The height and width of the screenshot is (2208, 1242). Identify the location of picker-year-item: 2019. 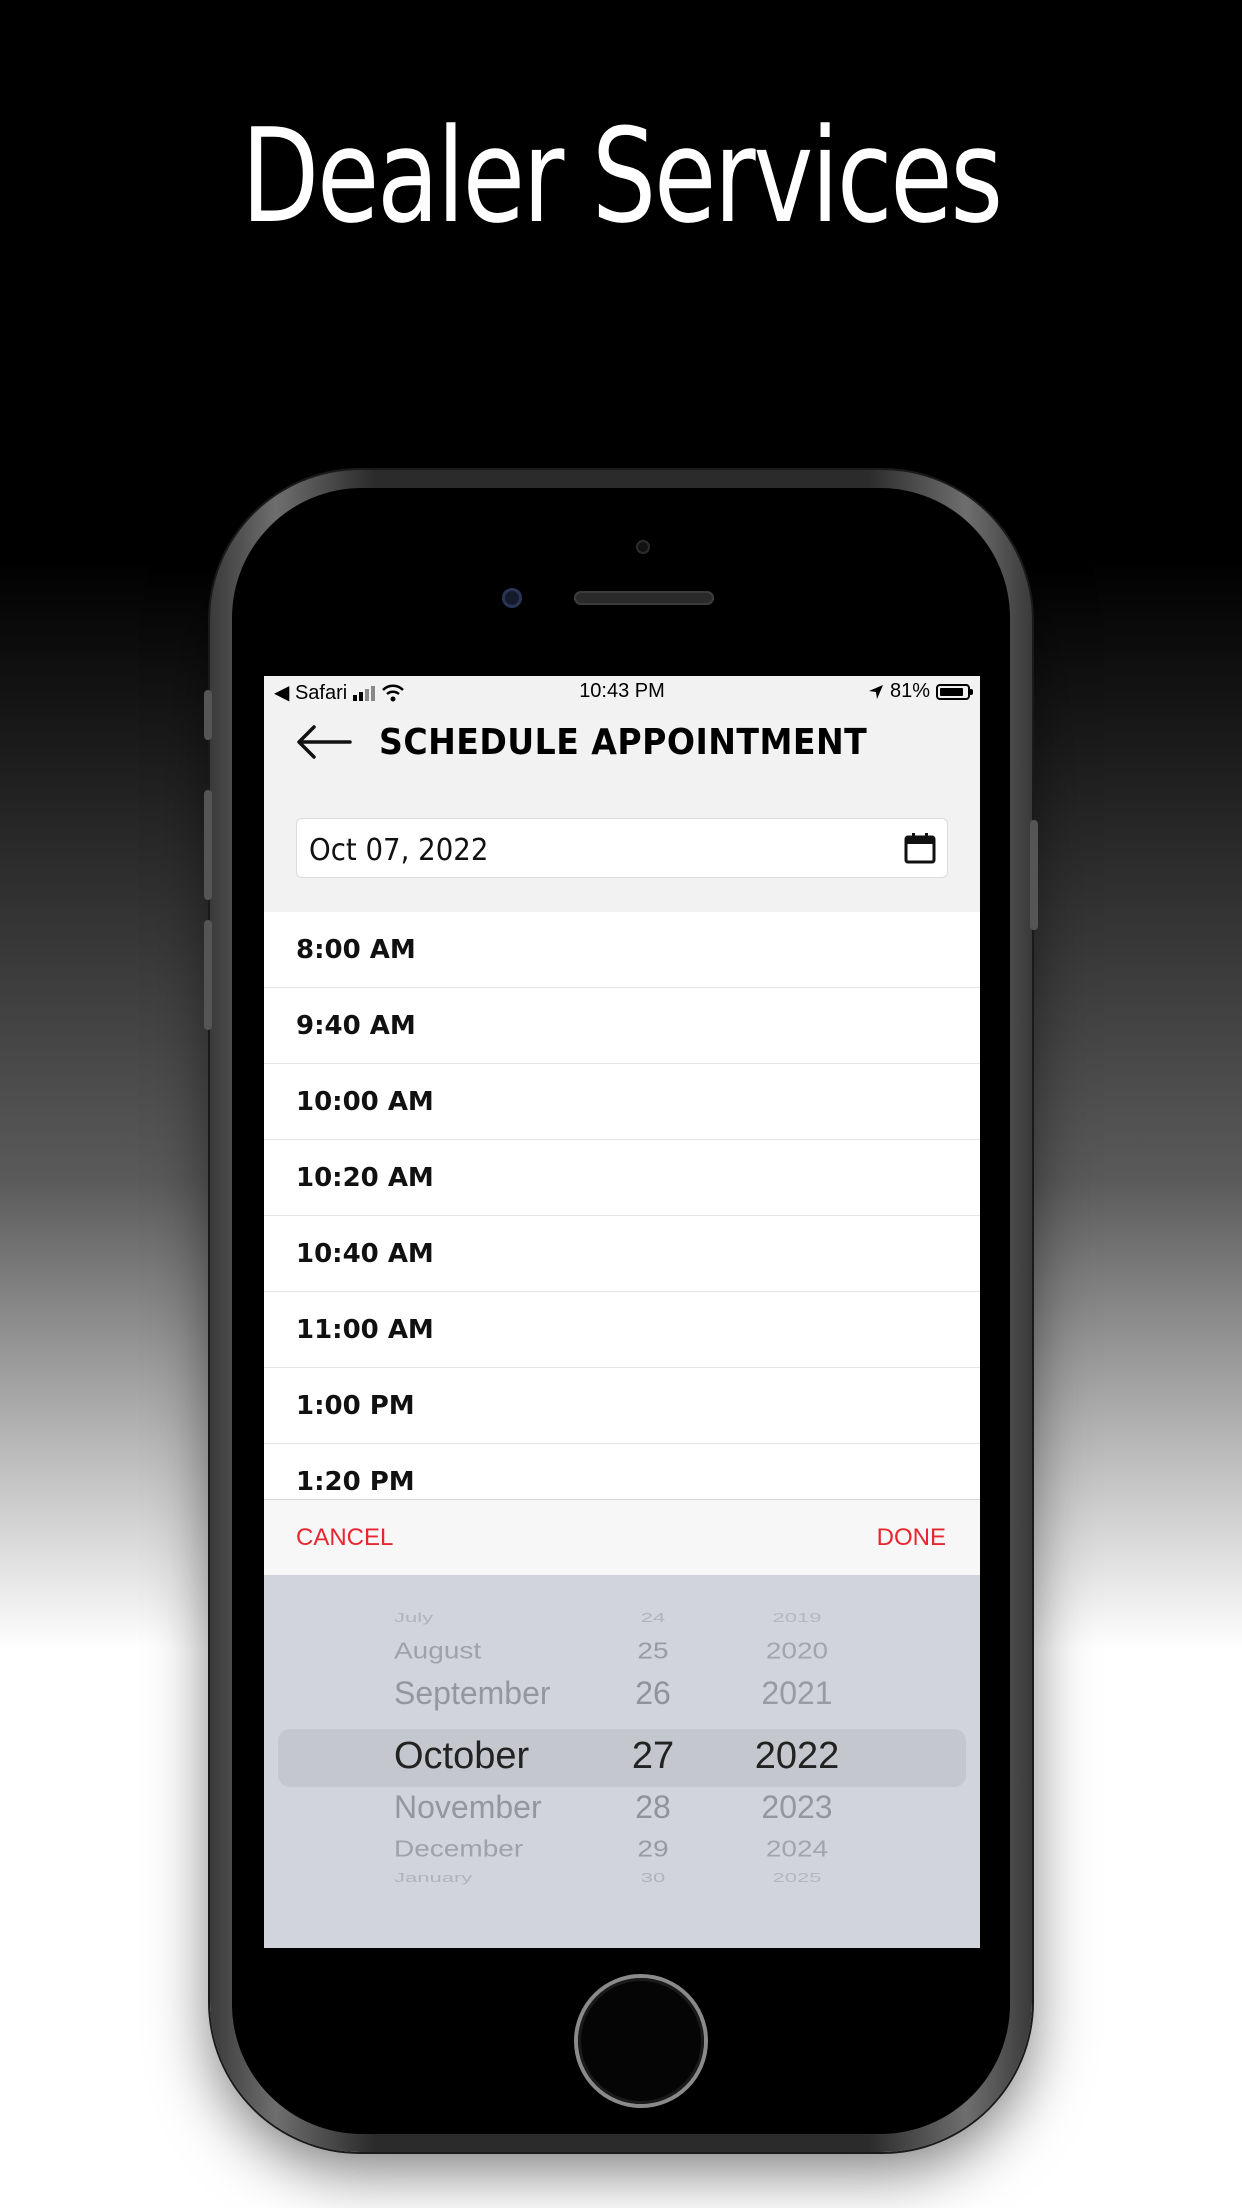
(797, 1618).